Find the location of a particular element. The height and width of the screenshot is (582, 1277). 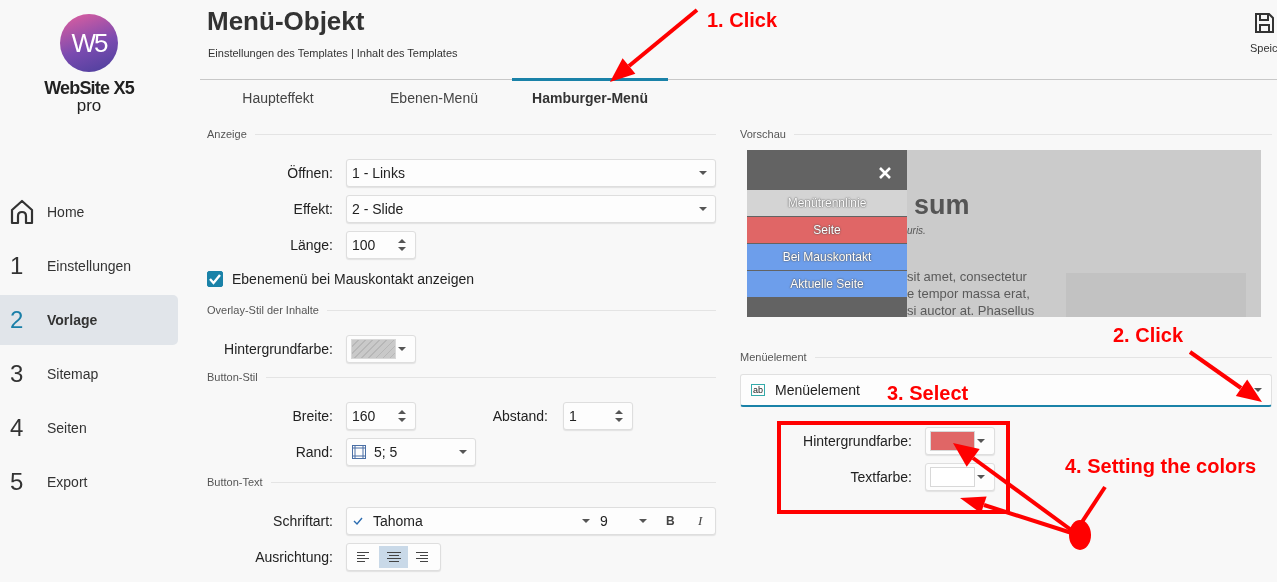

dropdown: 5; 5 is located at coordinates (411, 452).